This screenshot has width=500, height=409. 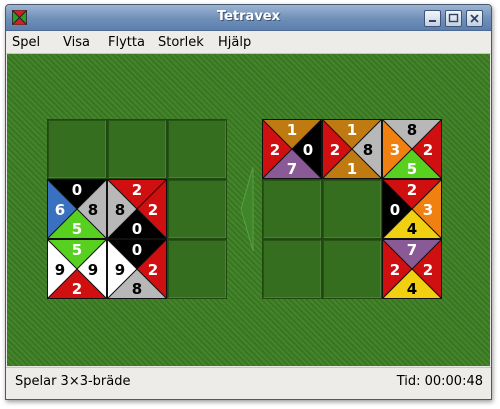 What do you see at coordinates (76, 42) in the screenshot?
I see `menu-visa: Visa` at bounding box center [76, 42].